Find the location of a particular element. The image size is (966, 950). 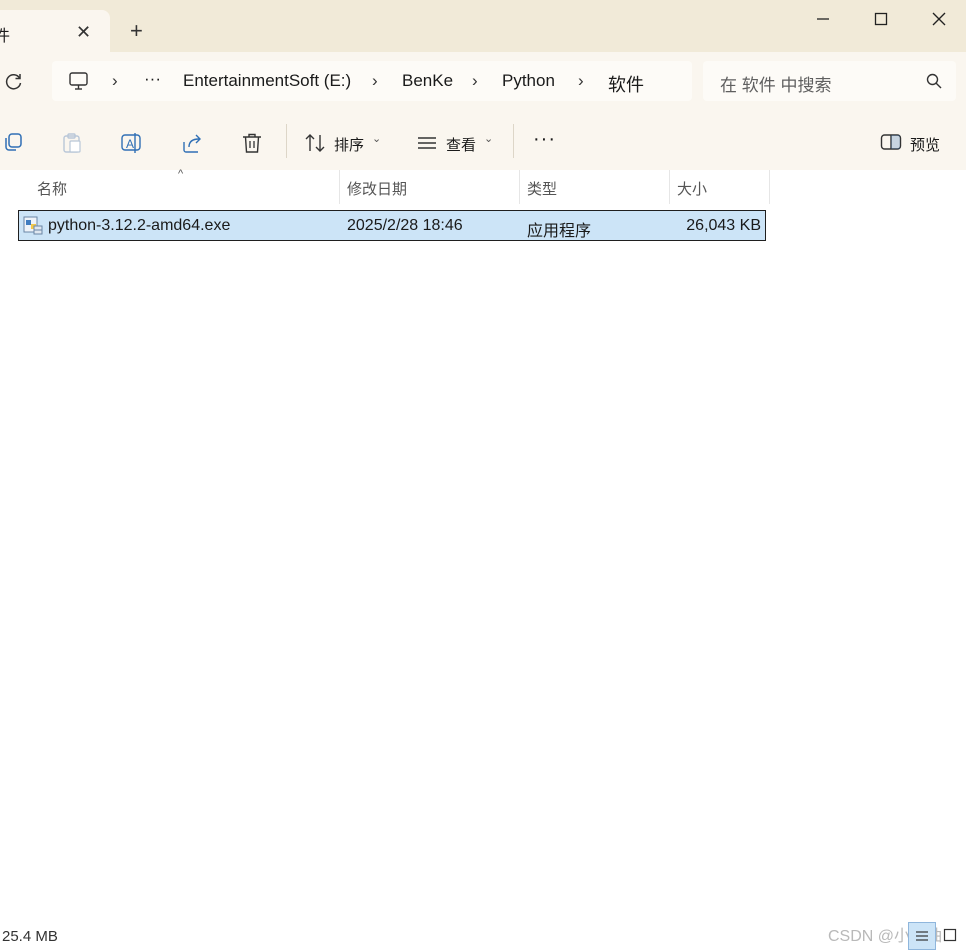

minimize-icon is located at coordinates (823, 19).